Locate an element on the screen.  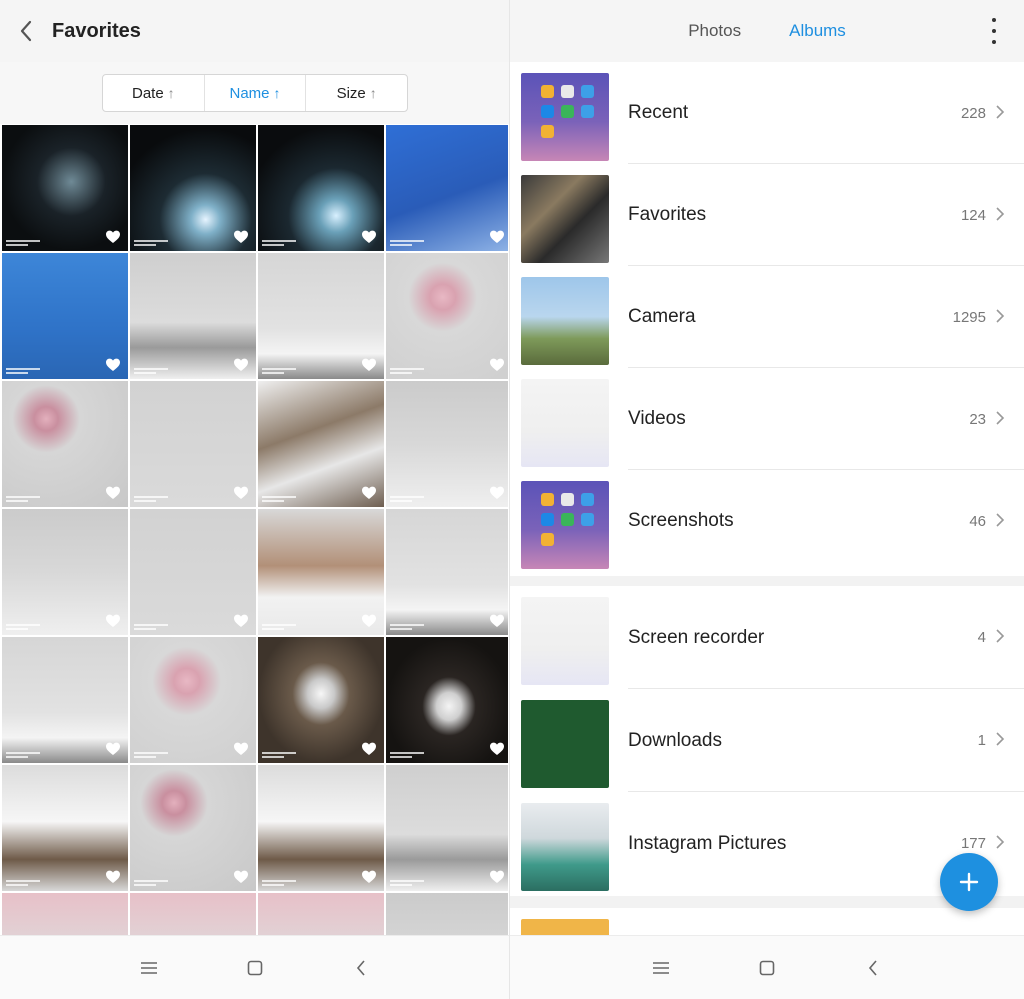
system-nav-bar is located at coordinates (254, 967).